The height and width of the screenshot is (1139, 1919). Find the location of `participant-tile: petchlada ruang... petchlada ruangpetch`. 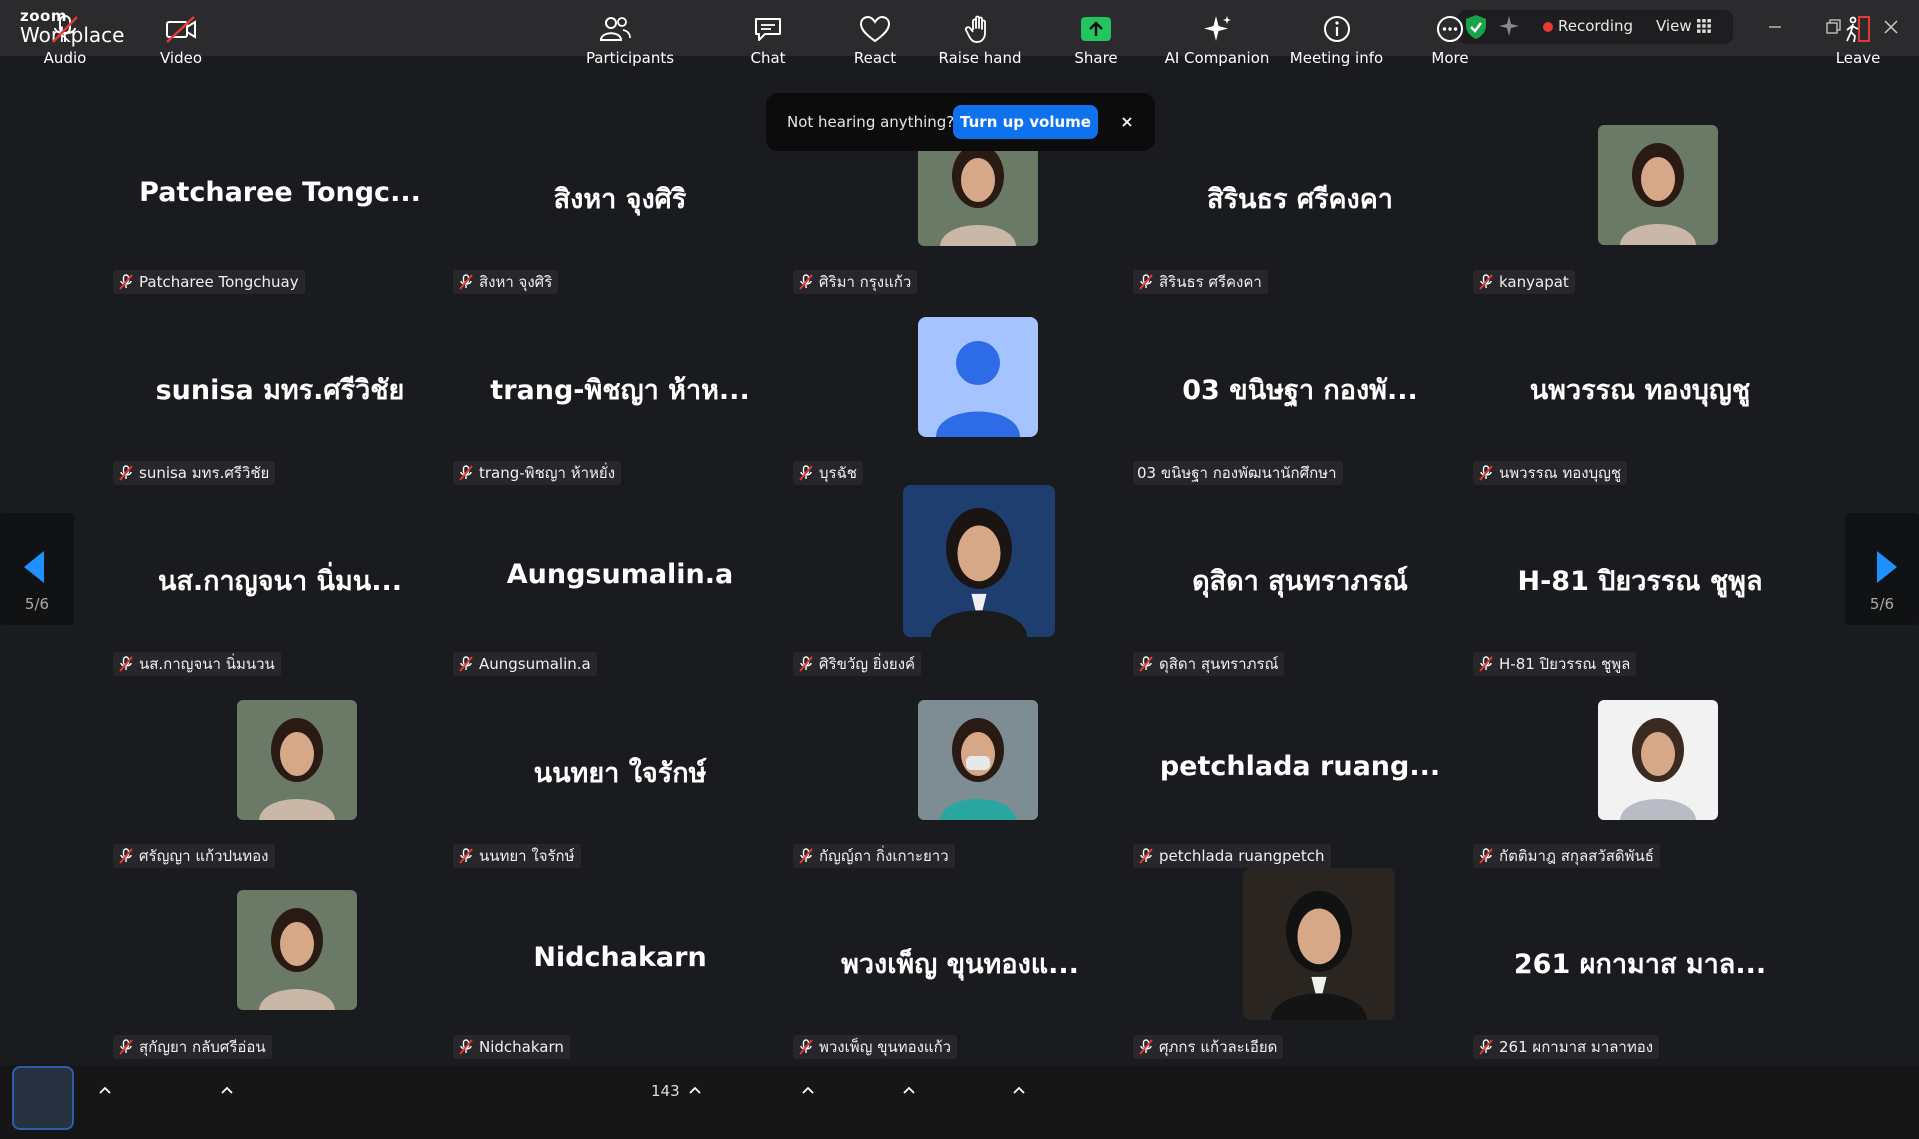

participant-tile: petchlada ruang... petchlada ruangpetch is located at coordinates (1300, 772).